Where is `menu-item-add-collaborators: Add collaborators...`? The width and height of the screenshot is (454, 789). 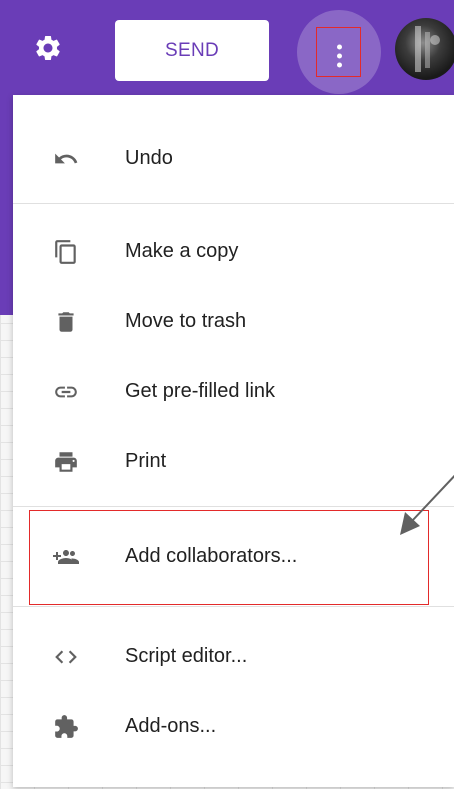
menu-item-add-collaborators: Add collaborators... is located at coordinates (233, 556).